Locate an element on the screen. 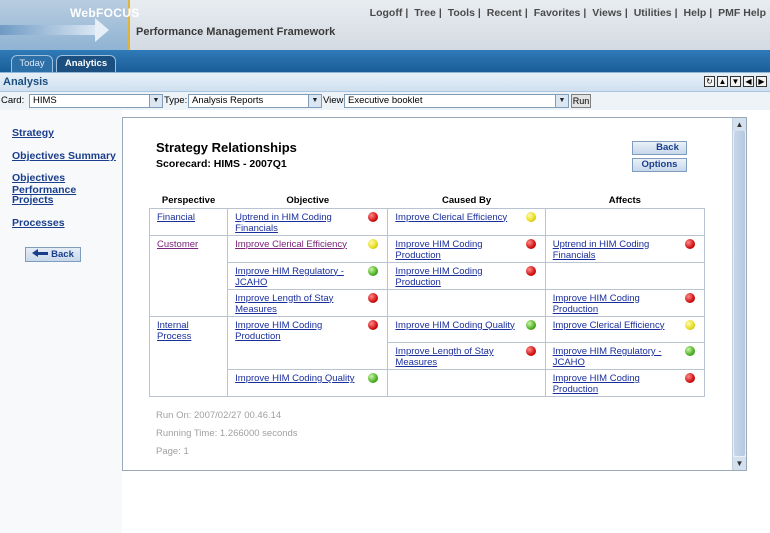  caused-by-link: Improve Length of Stay Measures is located at coordinates (444, 357).